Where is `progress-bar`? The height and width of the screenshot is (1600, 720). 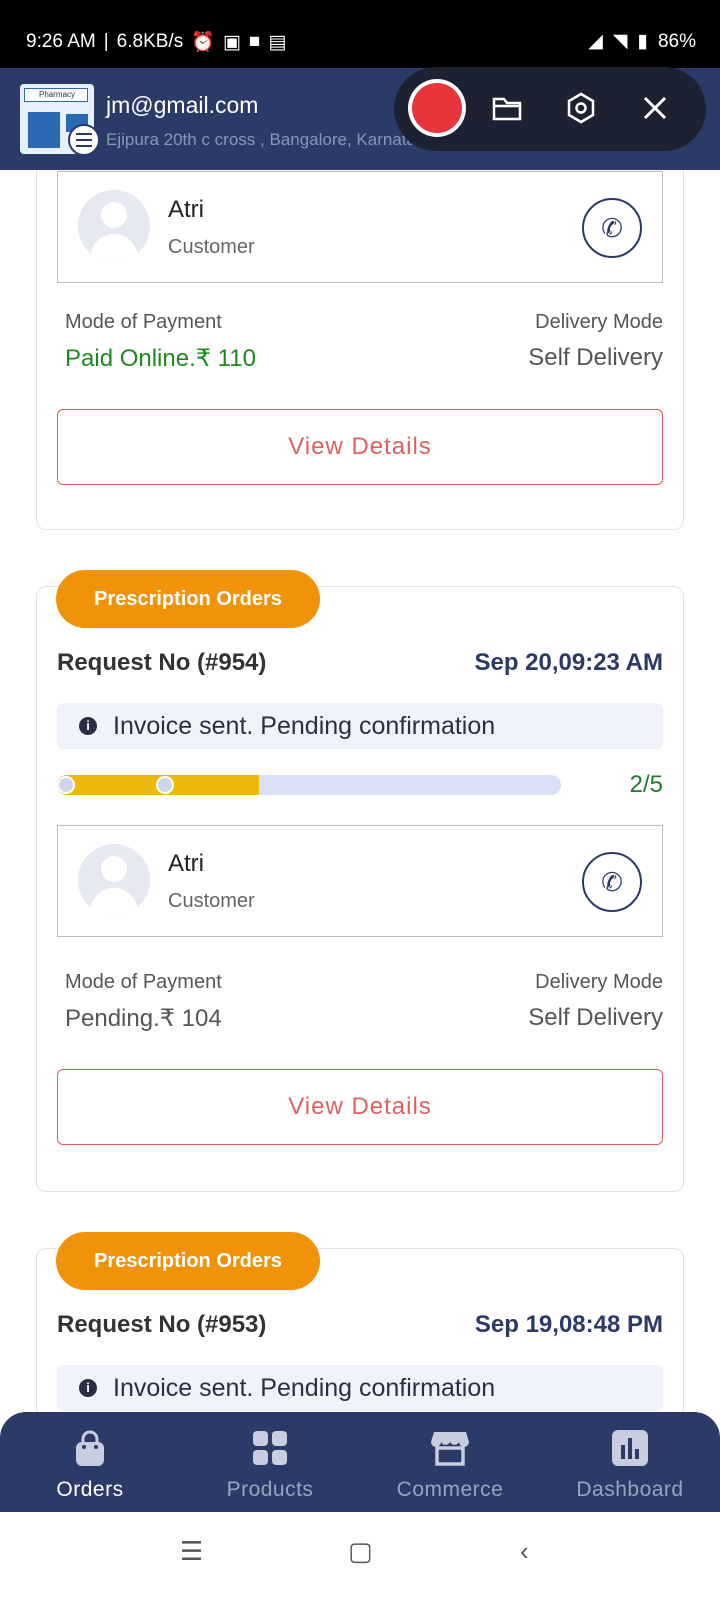 progress-bar is located at coordinates (309, 785).